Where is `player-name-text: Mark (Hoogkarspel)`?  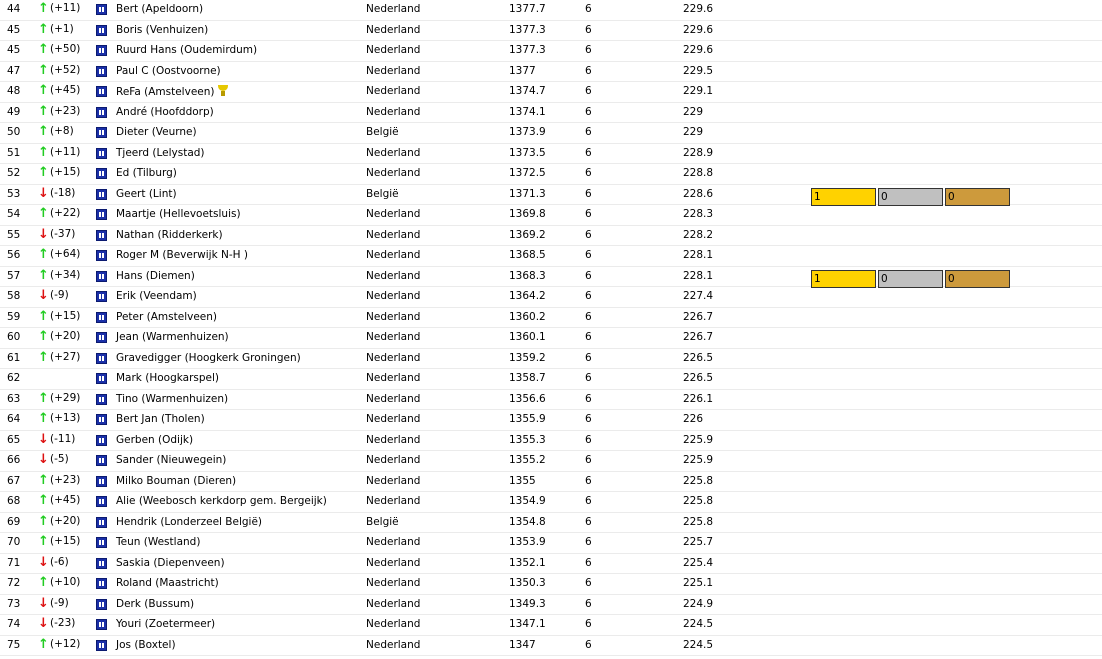
player-name-text: Mark (Hoogkarspel) is located at coordinates (167, 378).